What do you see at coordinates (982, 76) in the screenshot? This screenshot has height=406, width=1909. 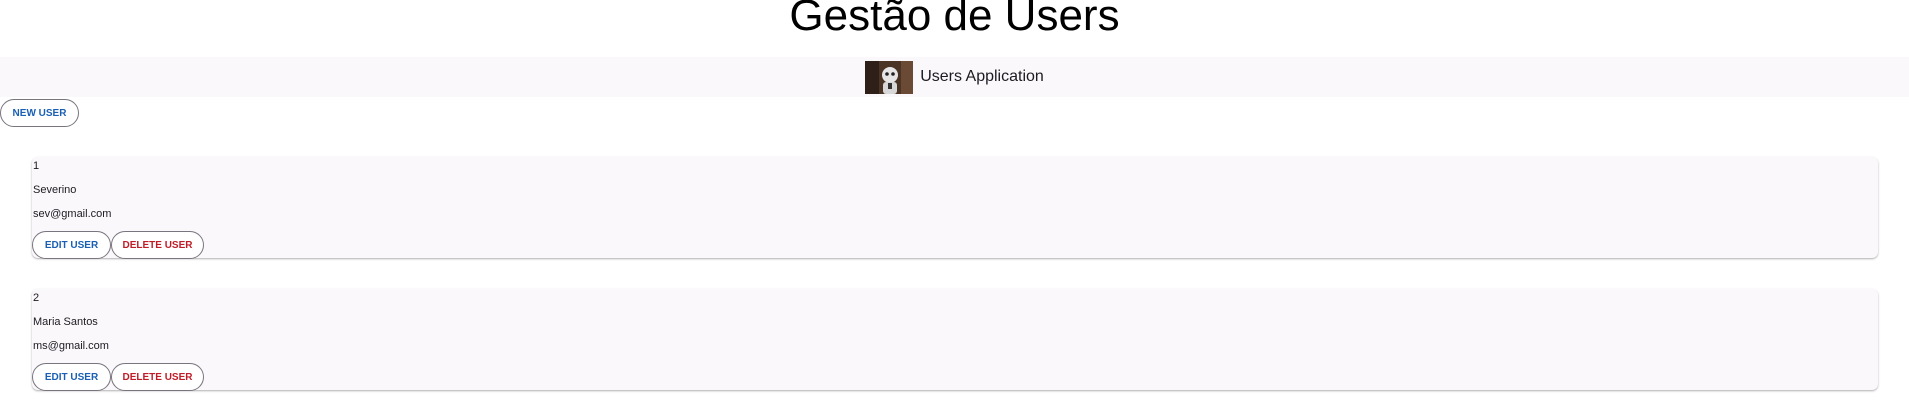 I see `app-name: Users Application` at bounding box center [982, 76].